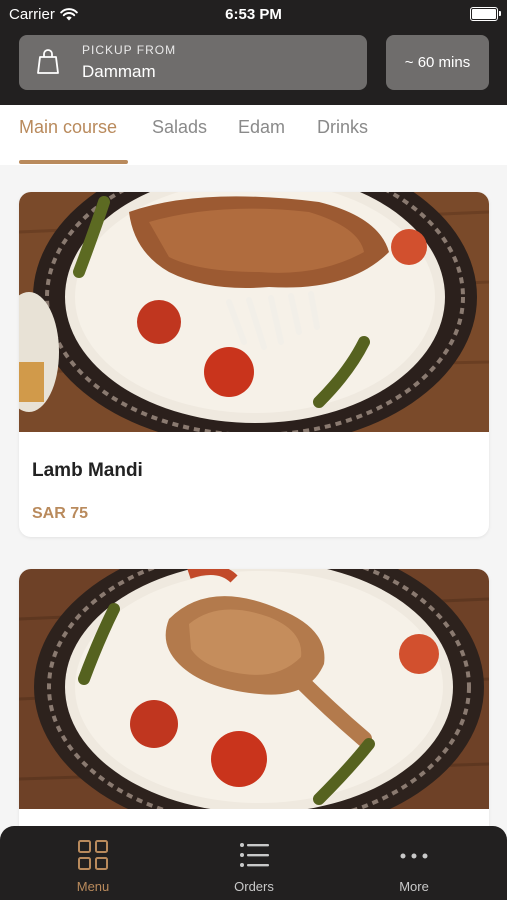 The height and width of the screenshot is (900, 507). What do you see at coordinates (342, 127) in the screenshot?
I see `tab-drinks: Drinks` at bounding box center [342, 127].